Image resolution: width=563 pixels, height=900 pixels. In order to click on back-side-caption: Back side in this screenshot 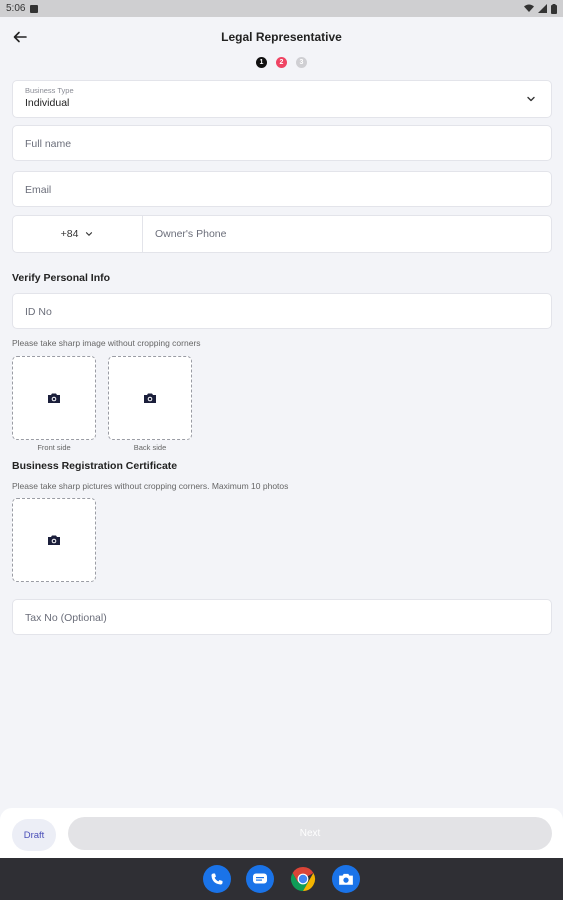, I will do `click(150, 447)`.